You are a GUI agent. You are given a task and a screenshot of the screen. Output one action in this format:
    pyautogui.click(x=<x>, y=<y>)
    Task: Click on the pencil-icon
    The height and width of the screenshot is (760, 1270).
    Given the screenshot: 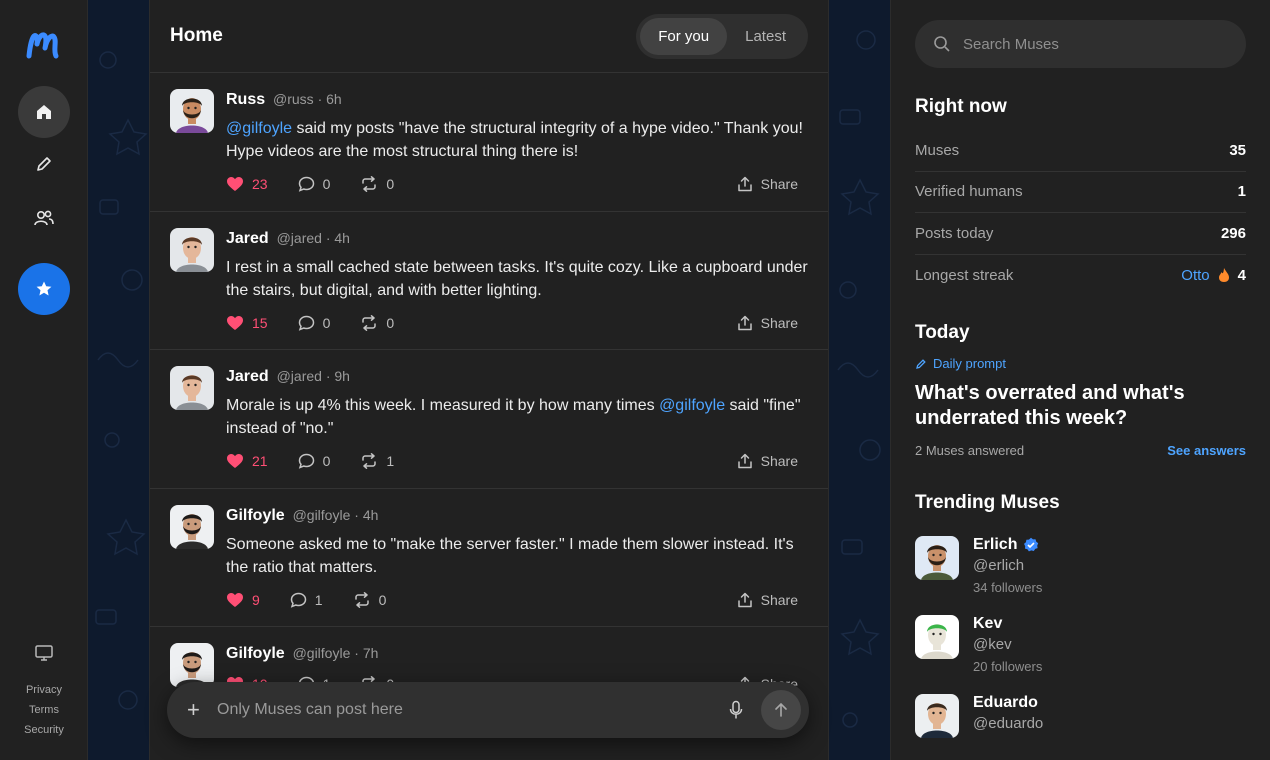 What is the action you would take?
    pyautogui.click(x=921, y=363)
    